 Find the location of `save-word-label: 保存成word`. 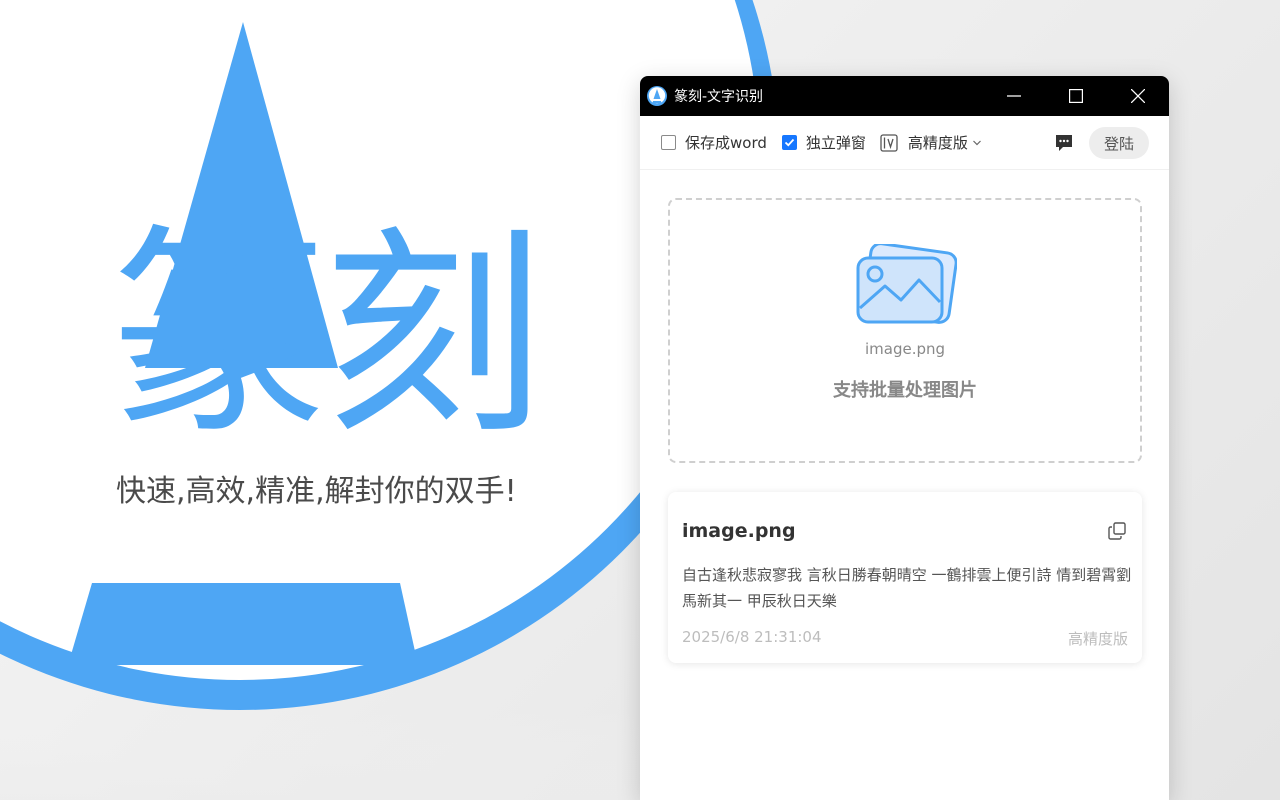

save-word-label: 保存成word is located at coordinates (726, 143).